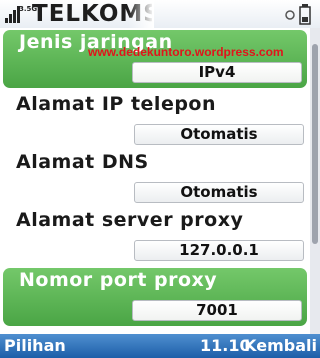 The height and width of the screenshot is (358, 320). What do you see at coordinates (225, 345) in the screenshot?
I see `clock: 11.10` at bounding box center [225, 345].